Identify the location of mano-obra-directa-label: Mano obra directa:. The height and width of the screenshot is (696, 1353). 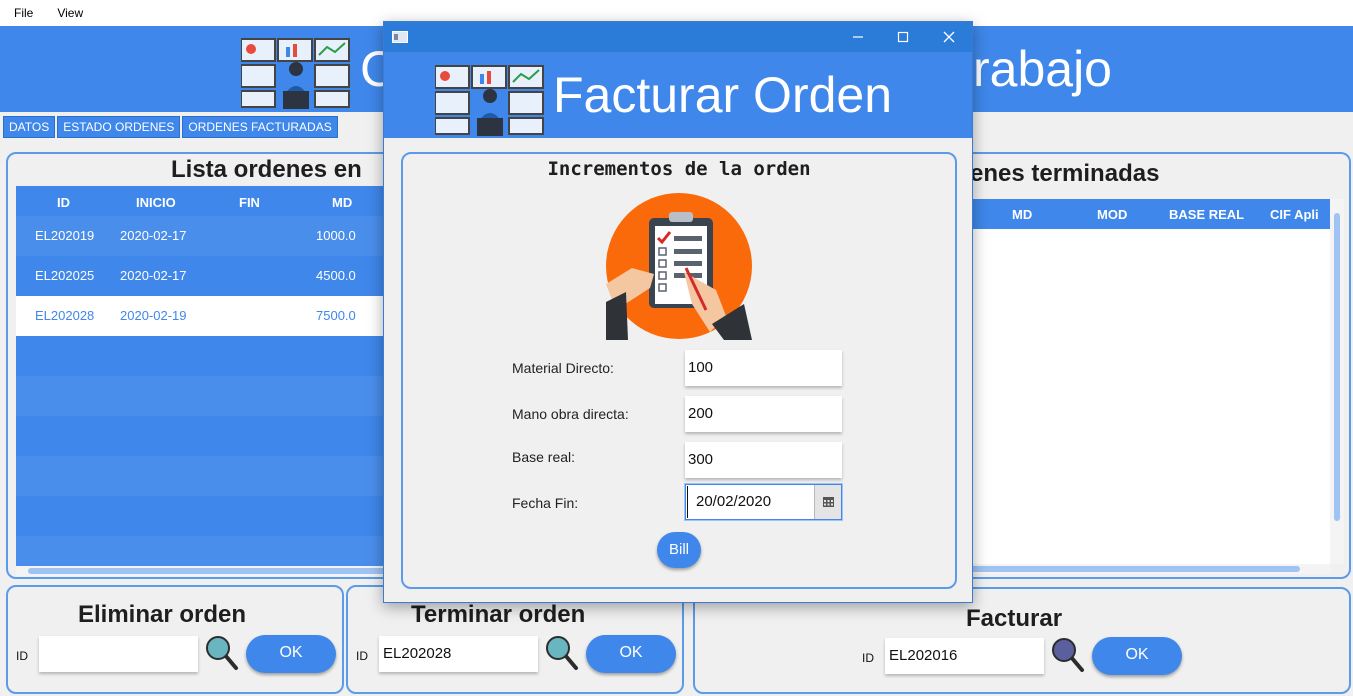
(570, 414).